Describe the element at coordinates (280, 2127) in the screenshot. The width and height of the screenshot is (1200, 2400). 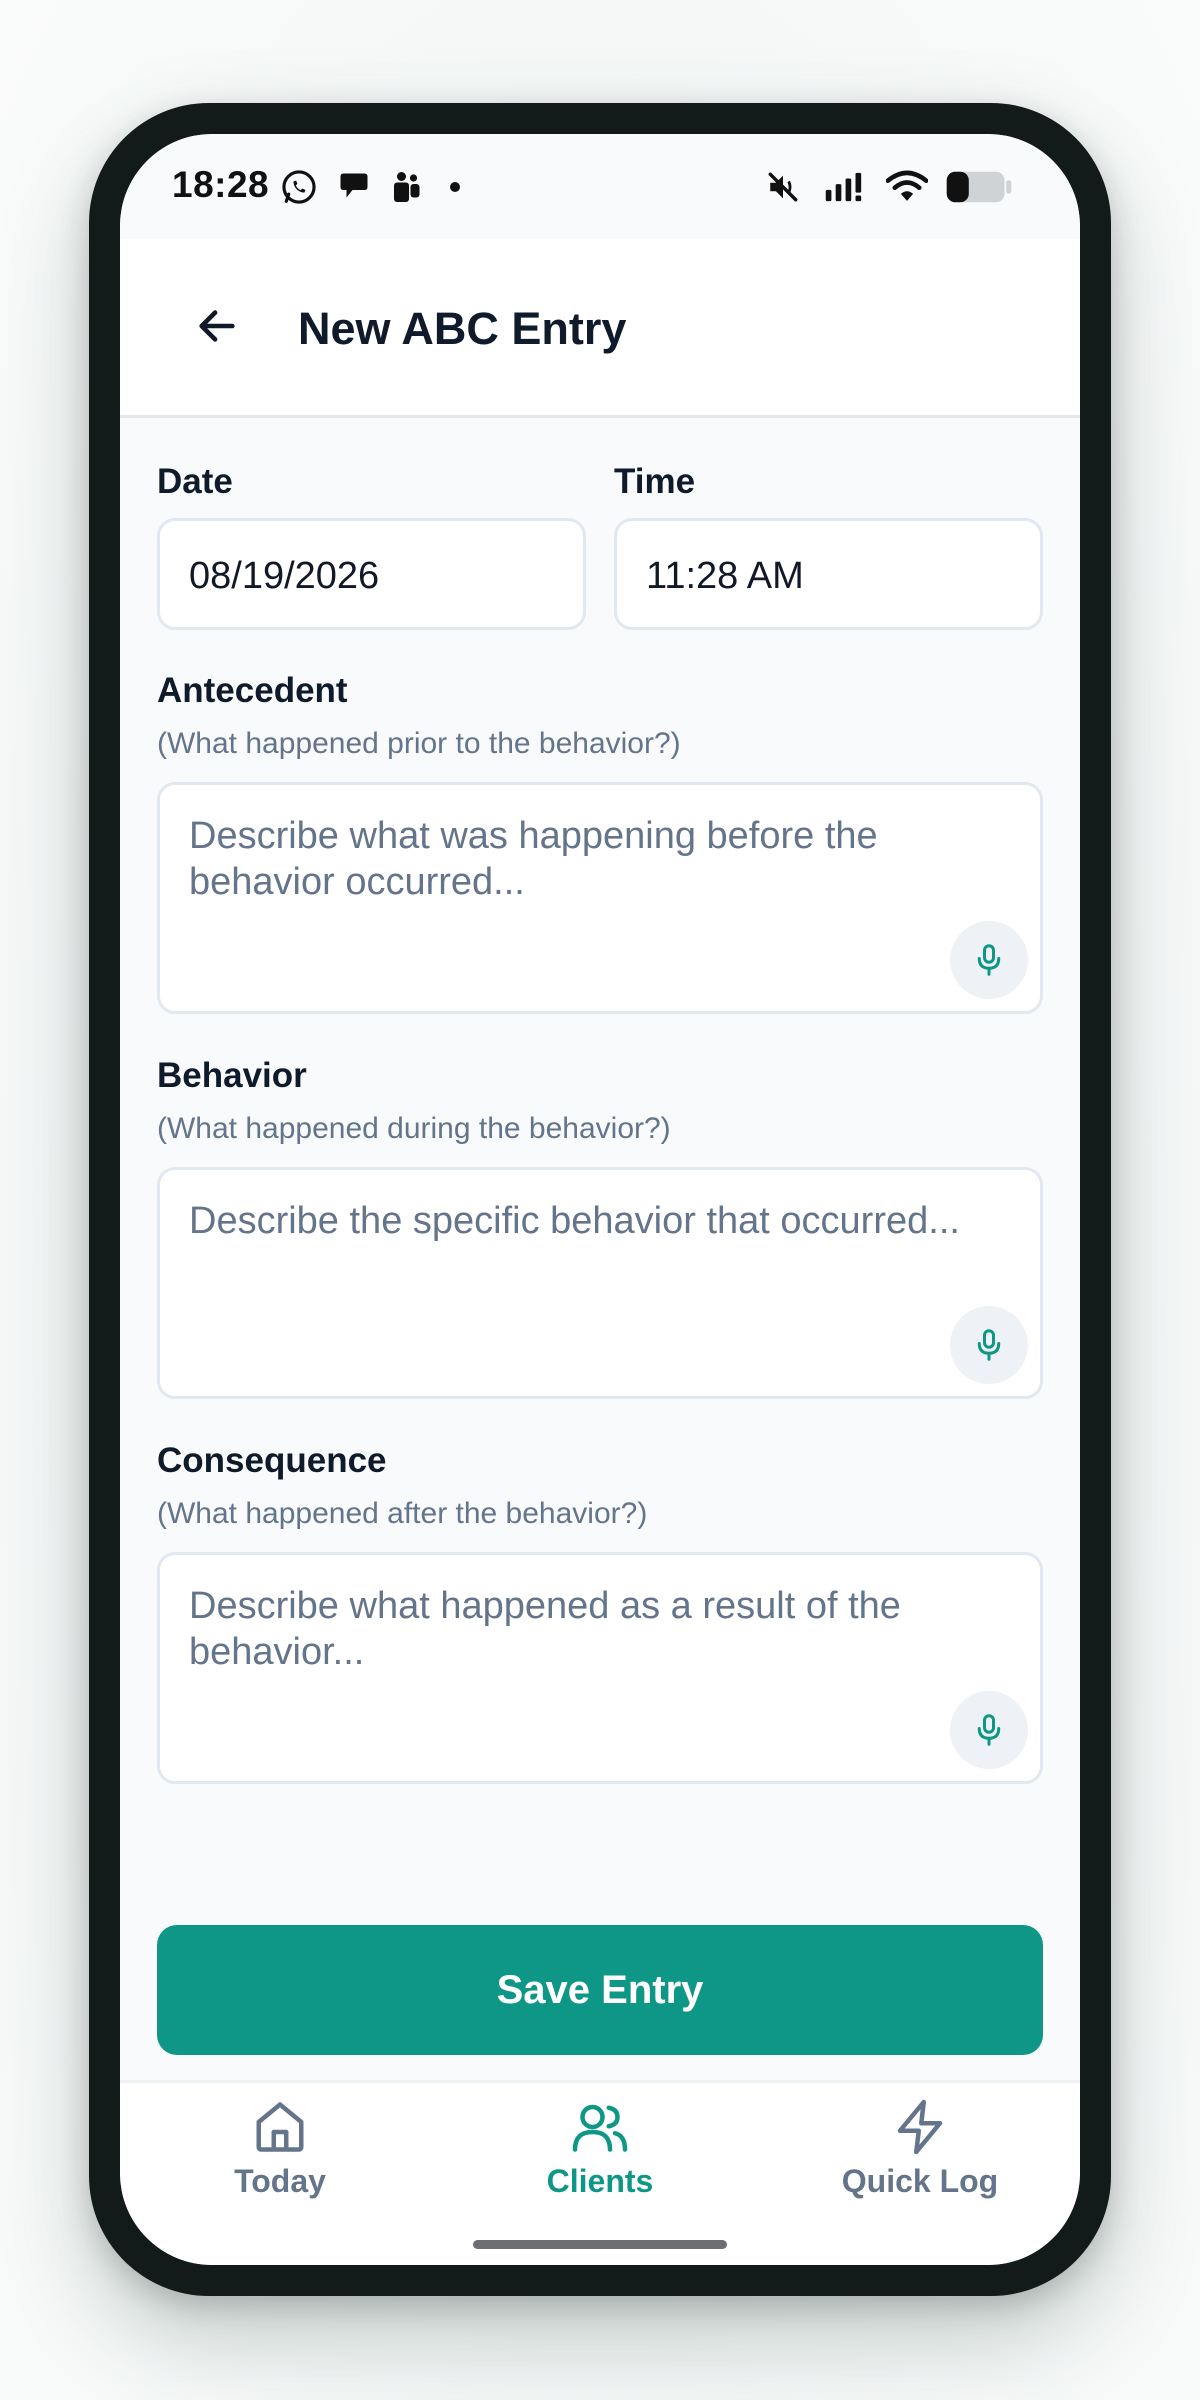
I see `home-icon` at that location.